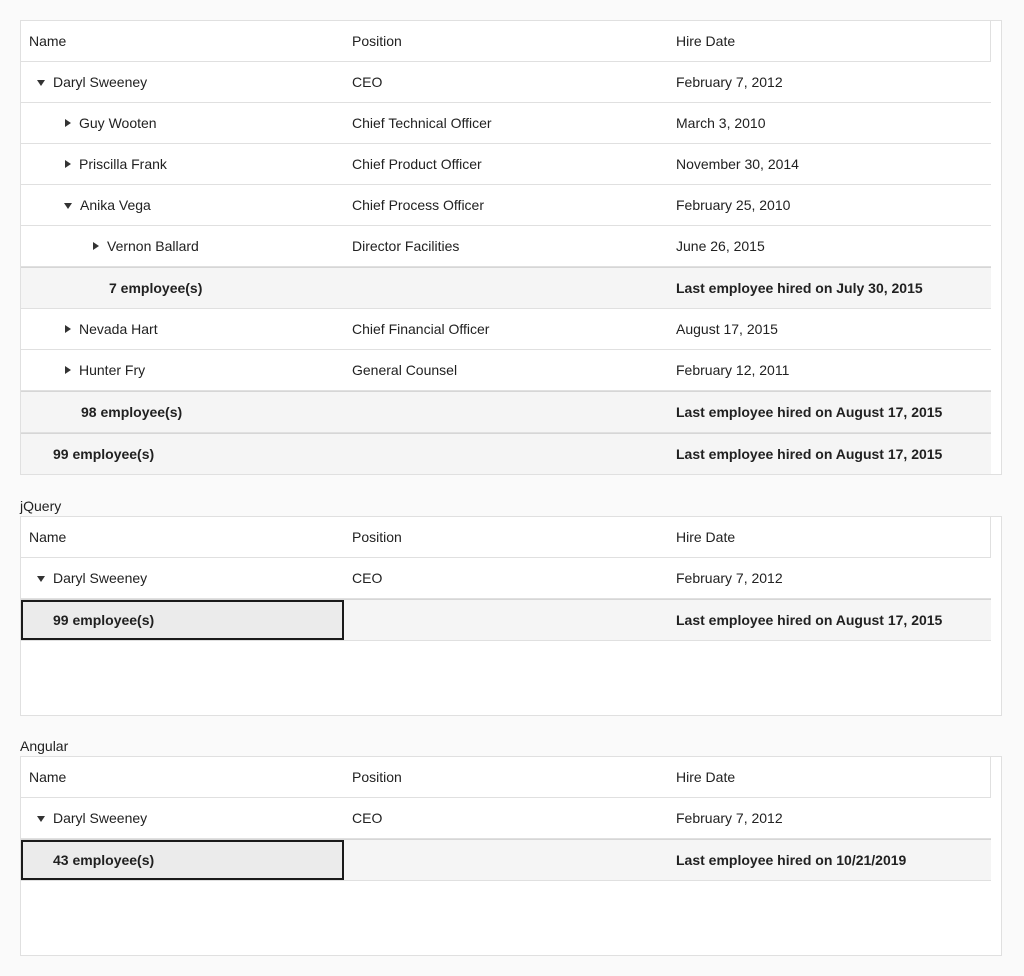 The height and width of the screenshot is (976, 1024). I want to click on position-cell: Chief Financial Officer, so click(506, 329).